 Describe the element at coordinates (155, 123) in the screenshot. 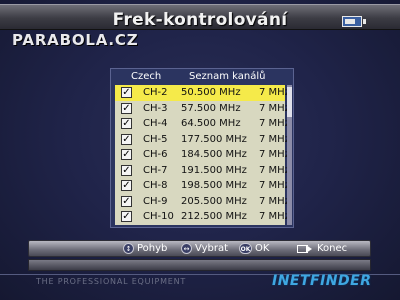

I see `channel-name: CH-4` at that location.